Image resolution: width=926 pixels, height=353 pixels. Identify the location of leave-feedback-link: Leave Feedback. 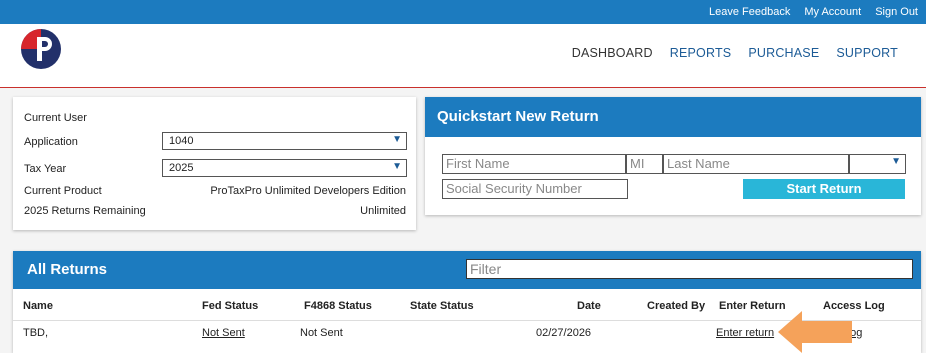
(749, 12).